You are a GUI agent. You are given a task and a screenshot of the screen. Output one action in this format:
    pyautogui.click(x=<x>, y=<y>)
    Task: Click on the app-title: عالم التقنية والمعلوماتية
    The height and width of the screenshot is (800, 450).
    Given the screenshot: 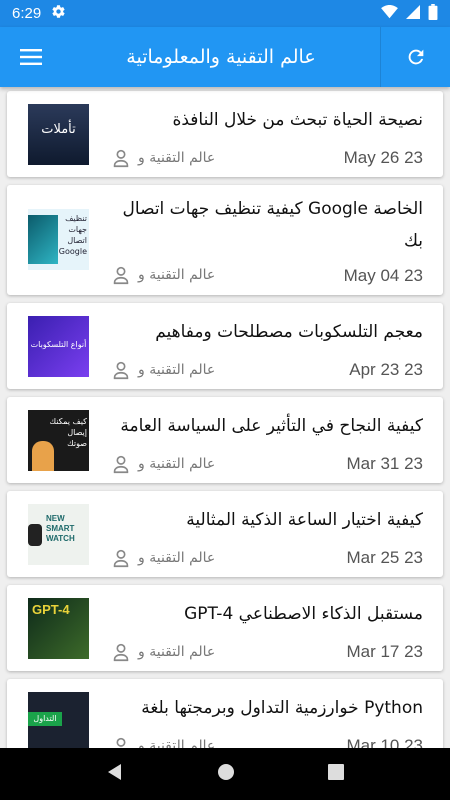 What is the action you would take?
    pyautogui.click(x=221, y=57)
    